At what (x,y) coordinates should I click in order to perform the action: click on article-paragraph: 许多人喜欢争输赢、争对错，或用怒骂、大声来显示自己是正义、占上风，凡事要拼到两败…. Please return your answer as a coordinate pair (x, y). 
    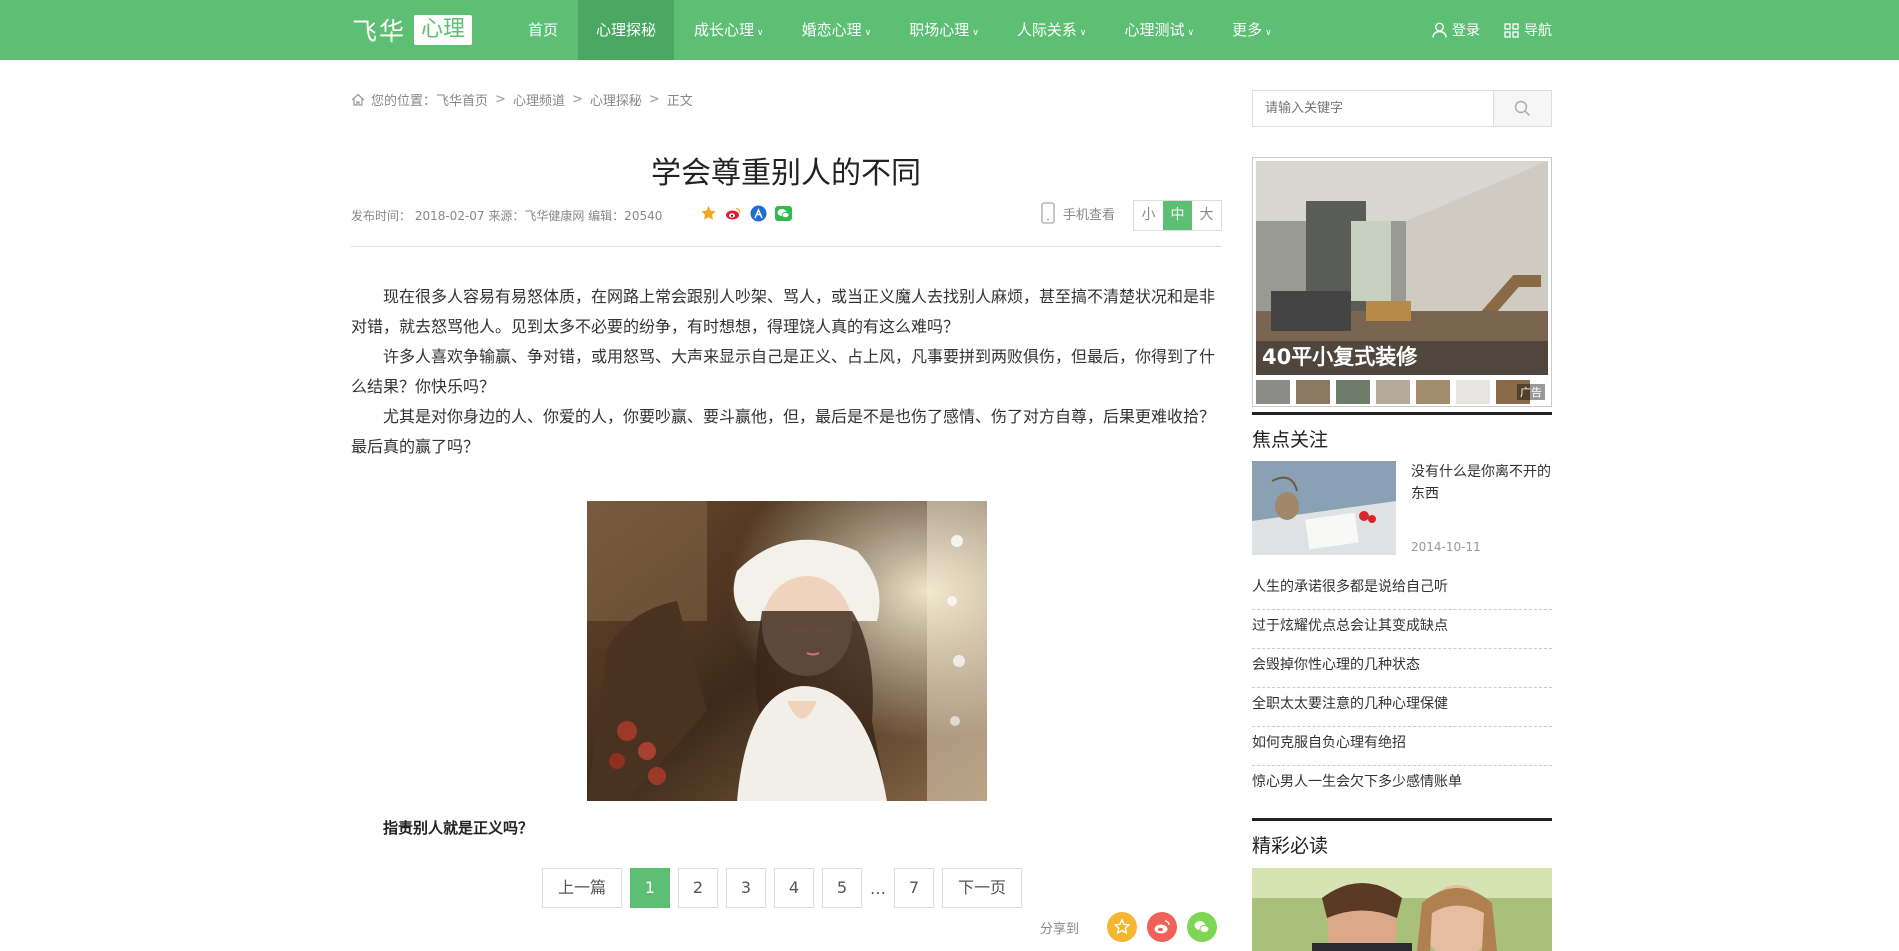
    Looking at the image, I should click on (783, 371).